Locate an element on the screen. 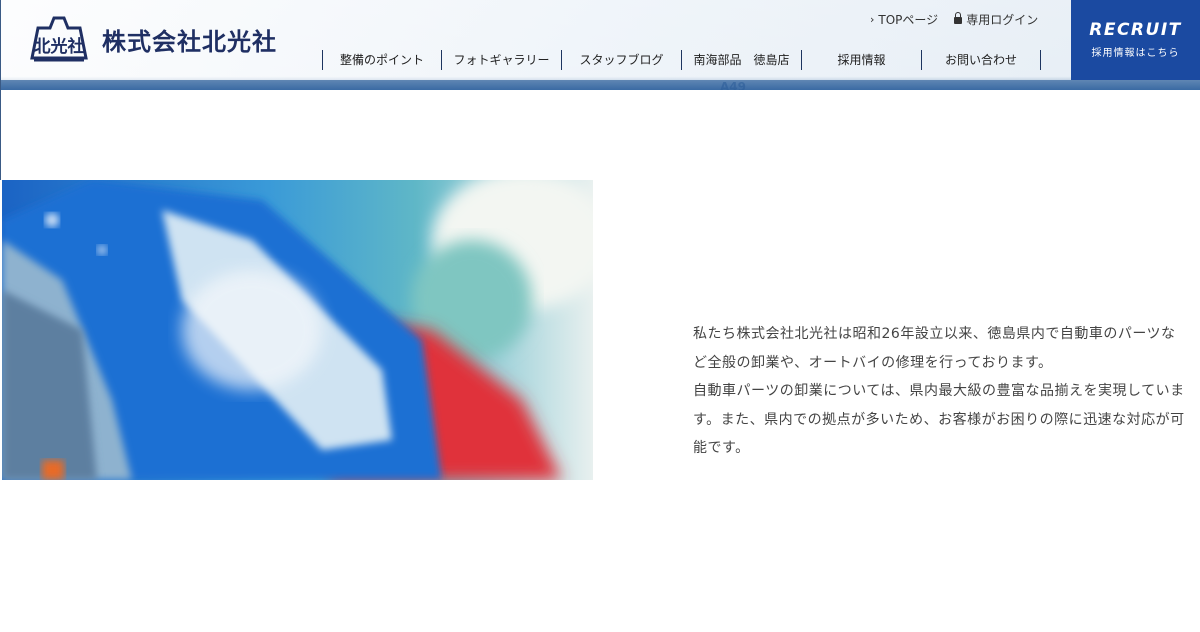 This screenshot has width=1200, height=632. nav-item-contact: お問い合わせ is located at coordinates (981, 60).